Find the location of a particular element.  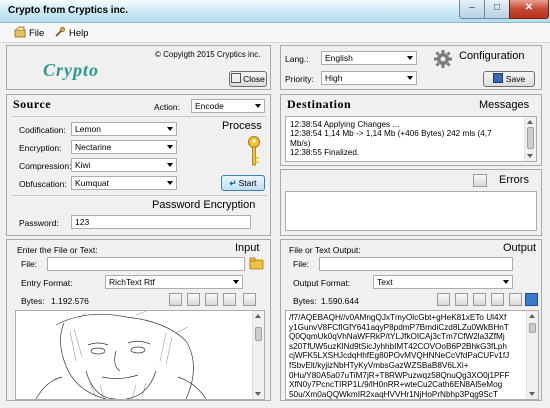

destination-title: Destination is located at coordinates (319, 104).